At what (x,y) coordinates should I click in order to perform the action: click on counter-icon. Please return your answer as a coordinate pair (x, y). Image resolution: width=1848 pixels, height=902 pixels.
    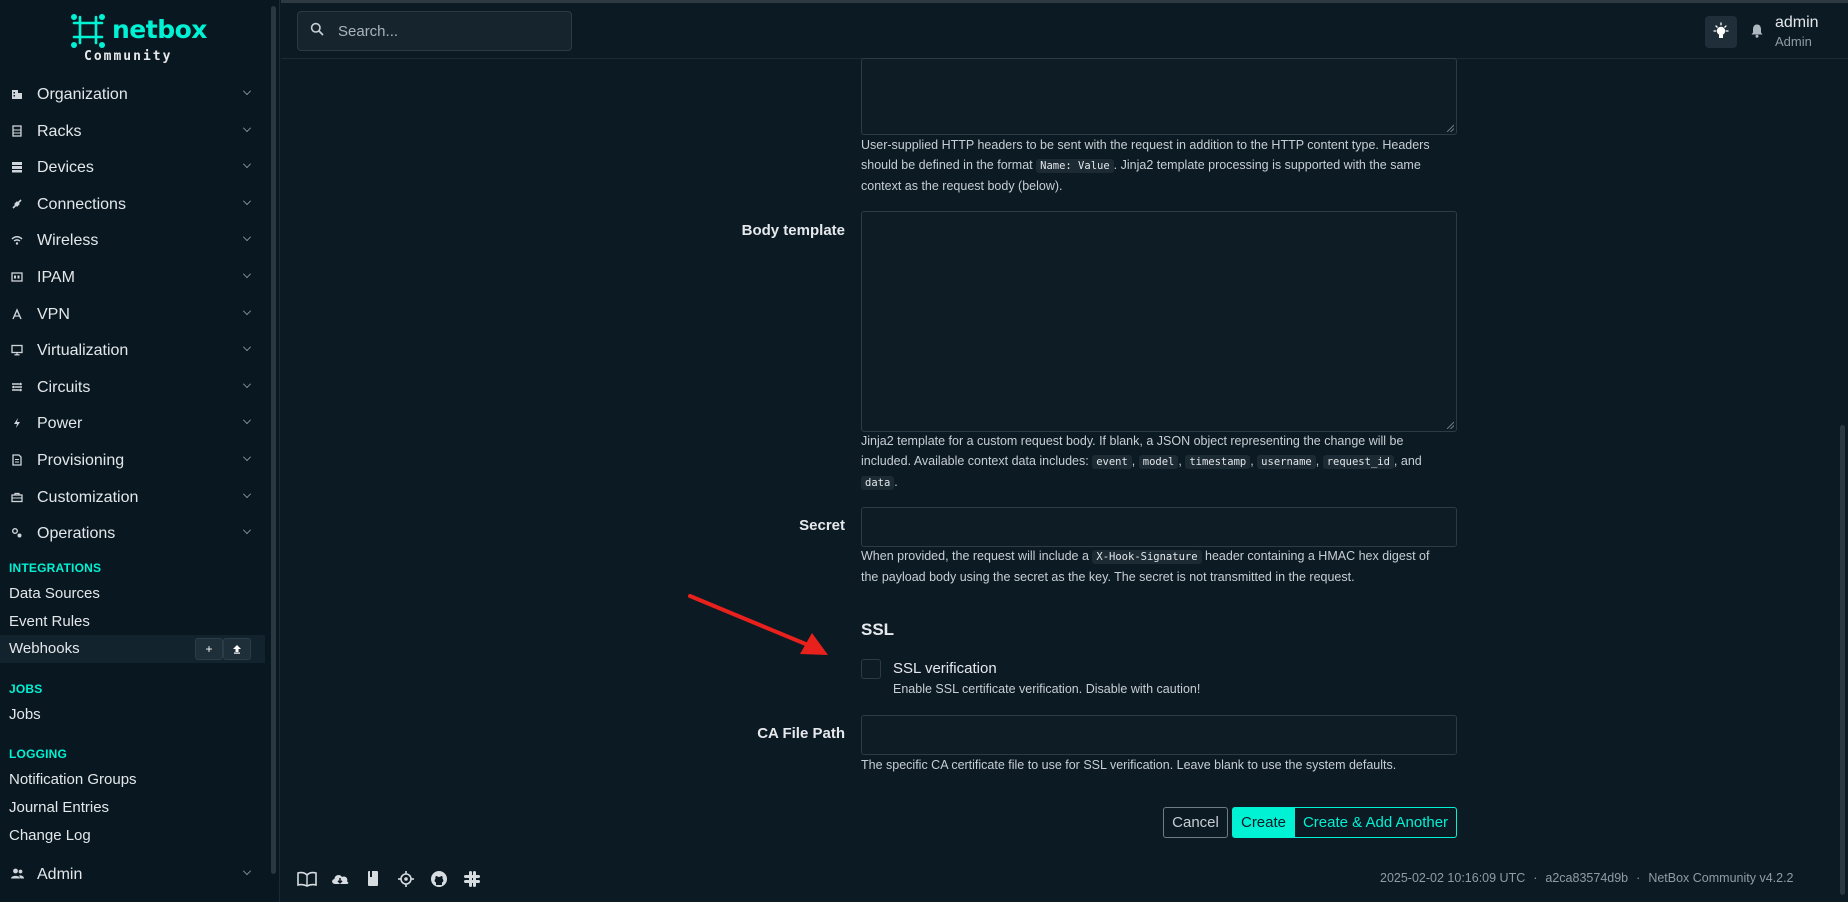
    Looking at the image, I should click on (17, 278).